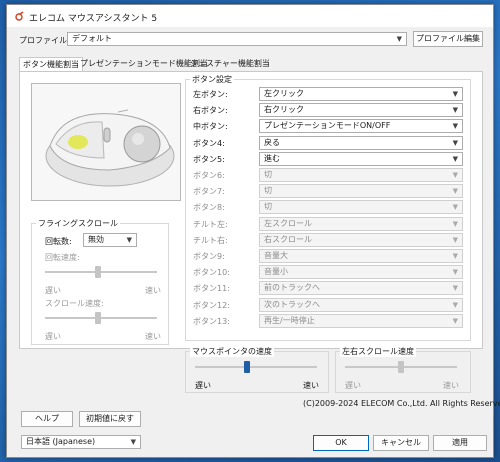 Image resolution: width=500 pixels, height=462 pixels. What do you see at coordinates (288, 223) in the screenshot?
I see `button-setting-value: 左スクロール` at bounding box center [288, 223].